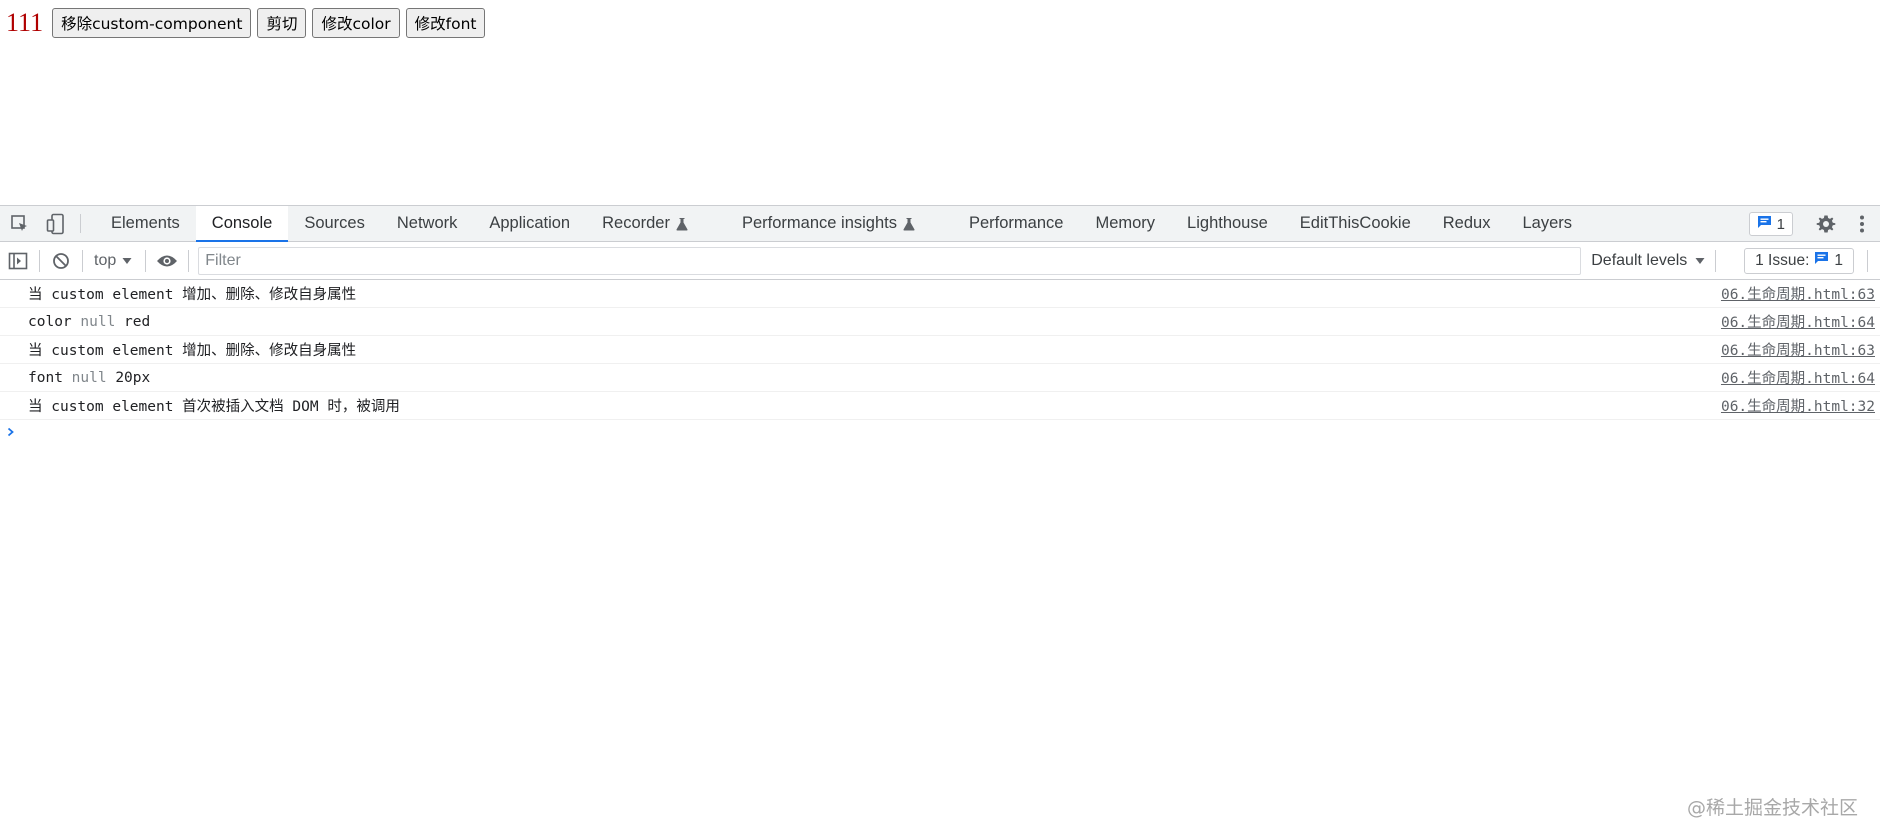  I want to click on inspect-element-icon, so click(20, 223).